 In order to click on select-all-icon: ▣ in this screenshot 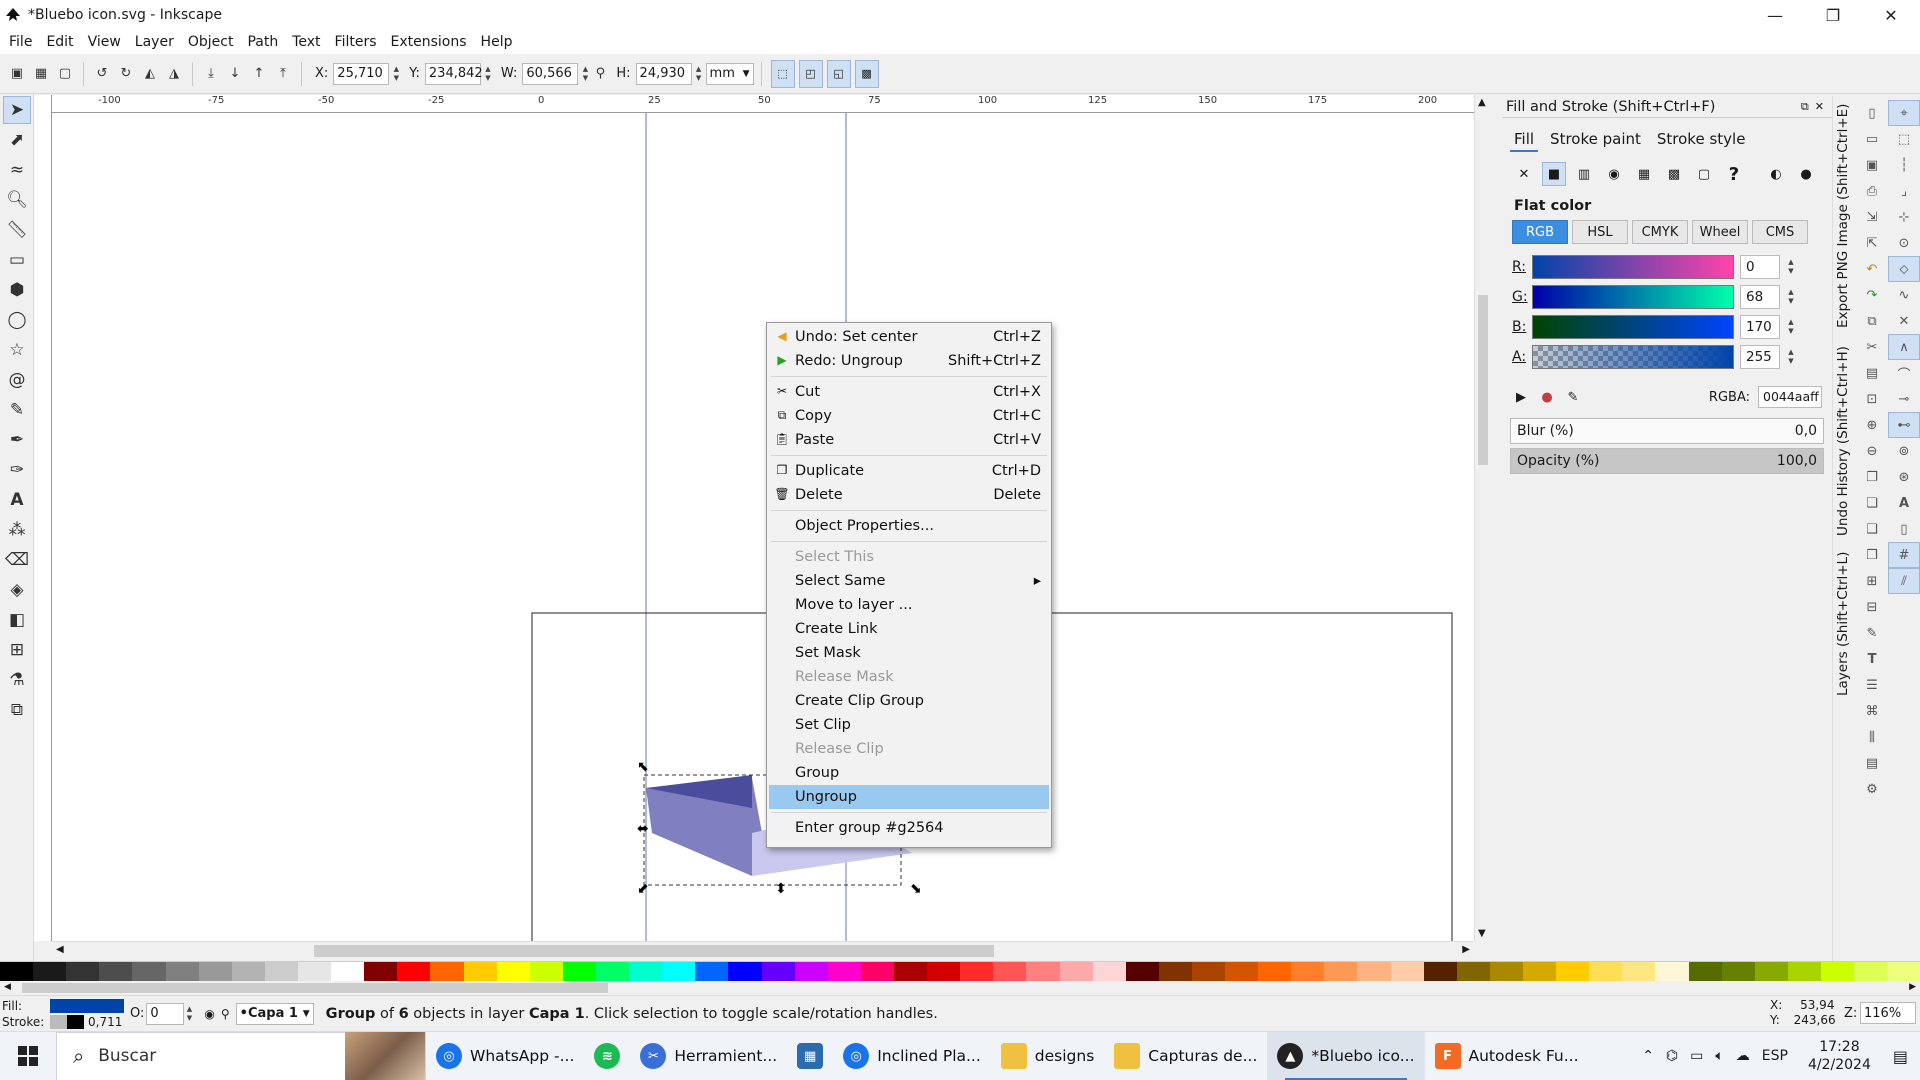, I will do `click(17, 74)`.